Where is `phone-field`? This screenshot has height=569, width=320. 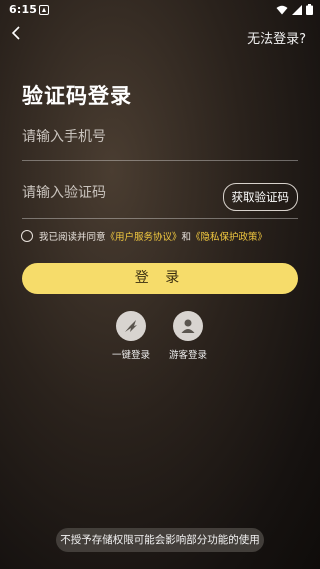
phone-field is located at coordinates (160, 143).